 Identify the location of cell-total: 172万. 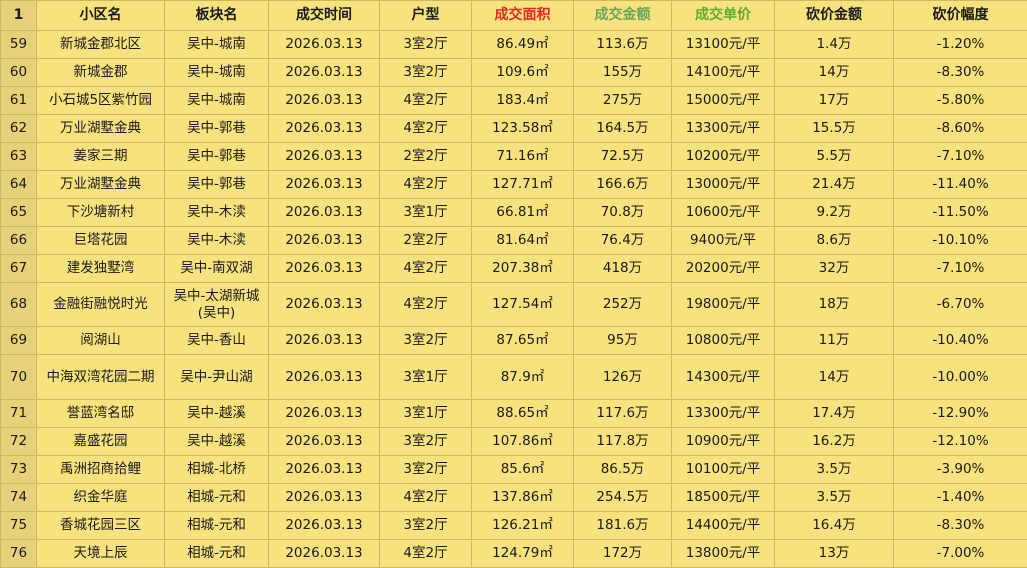
(623, 554).